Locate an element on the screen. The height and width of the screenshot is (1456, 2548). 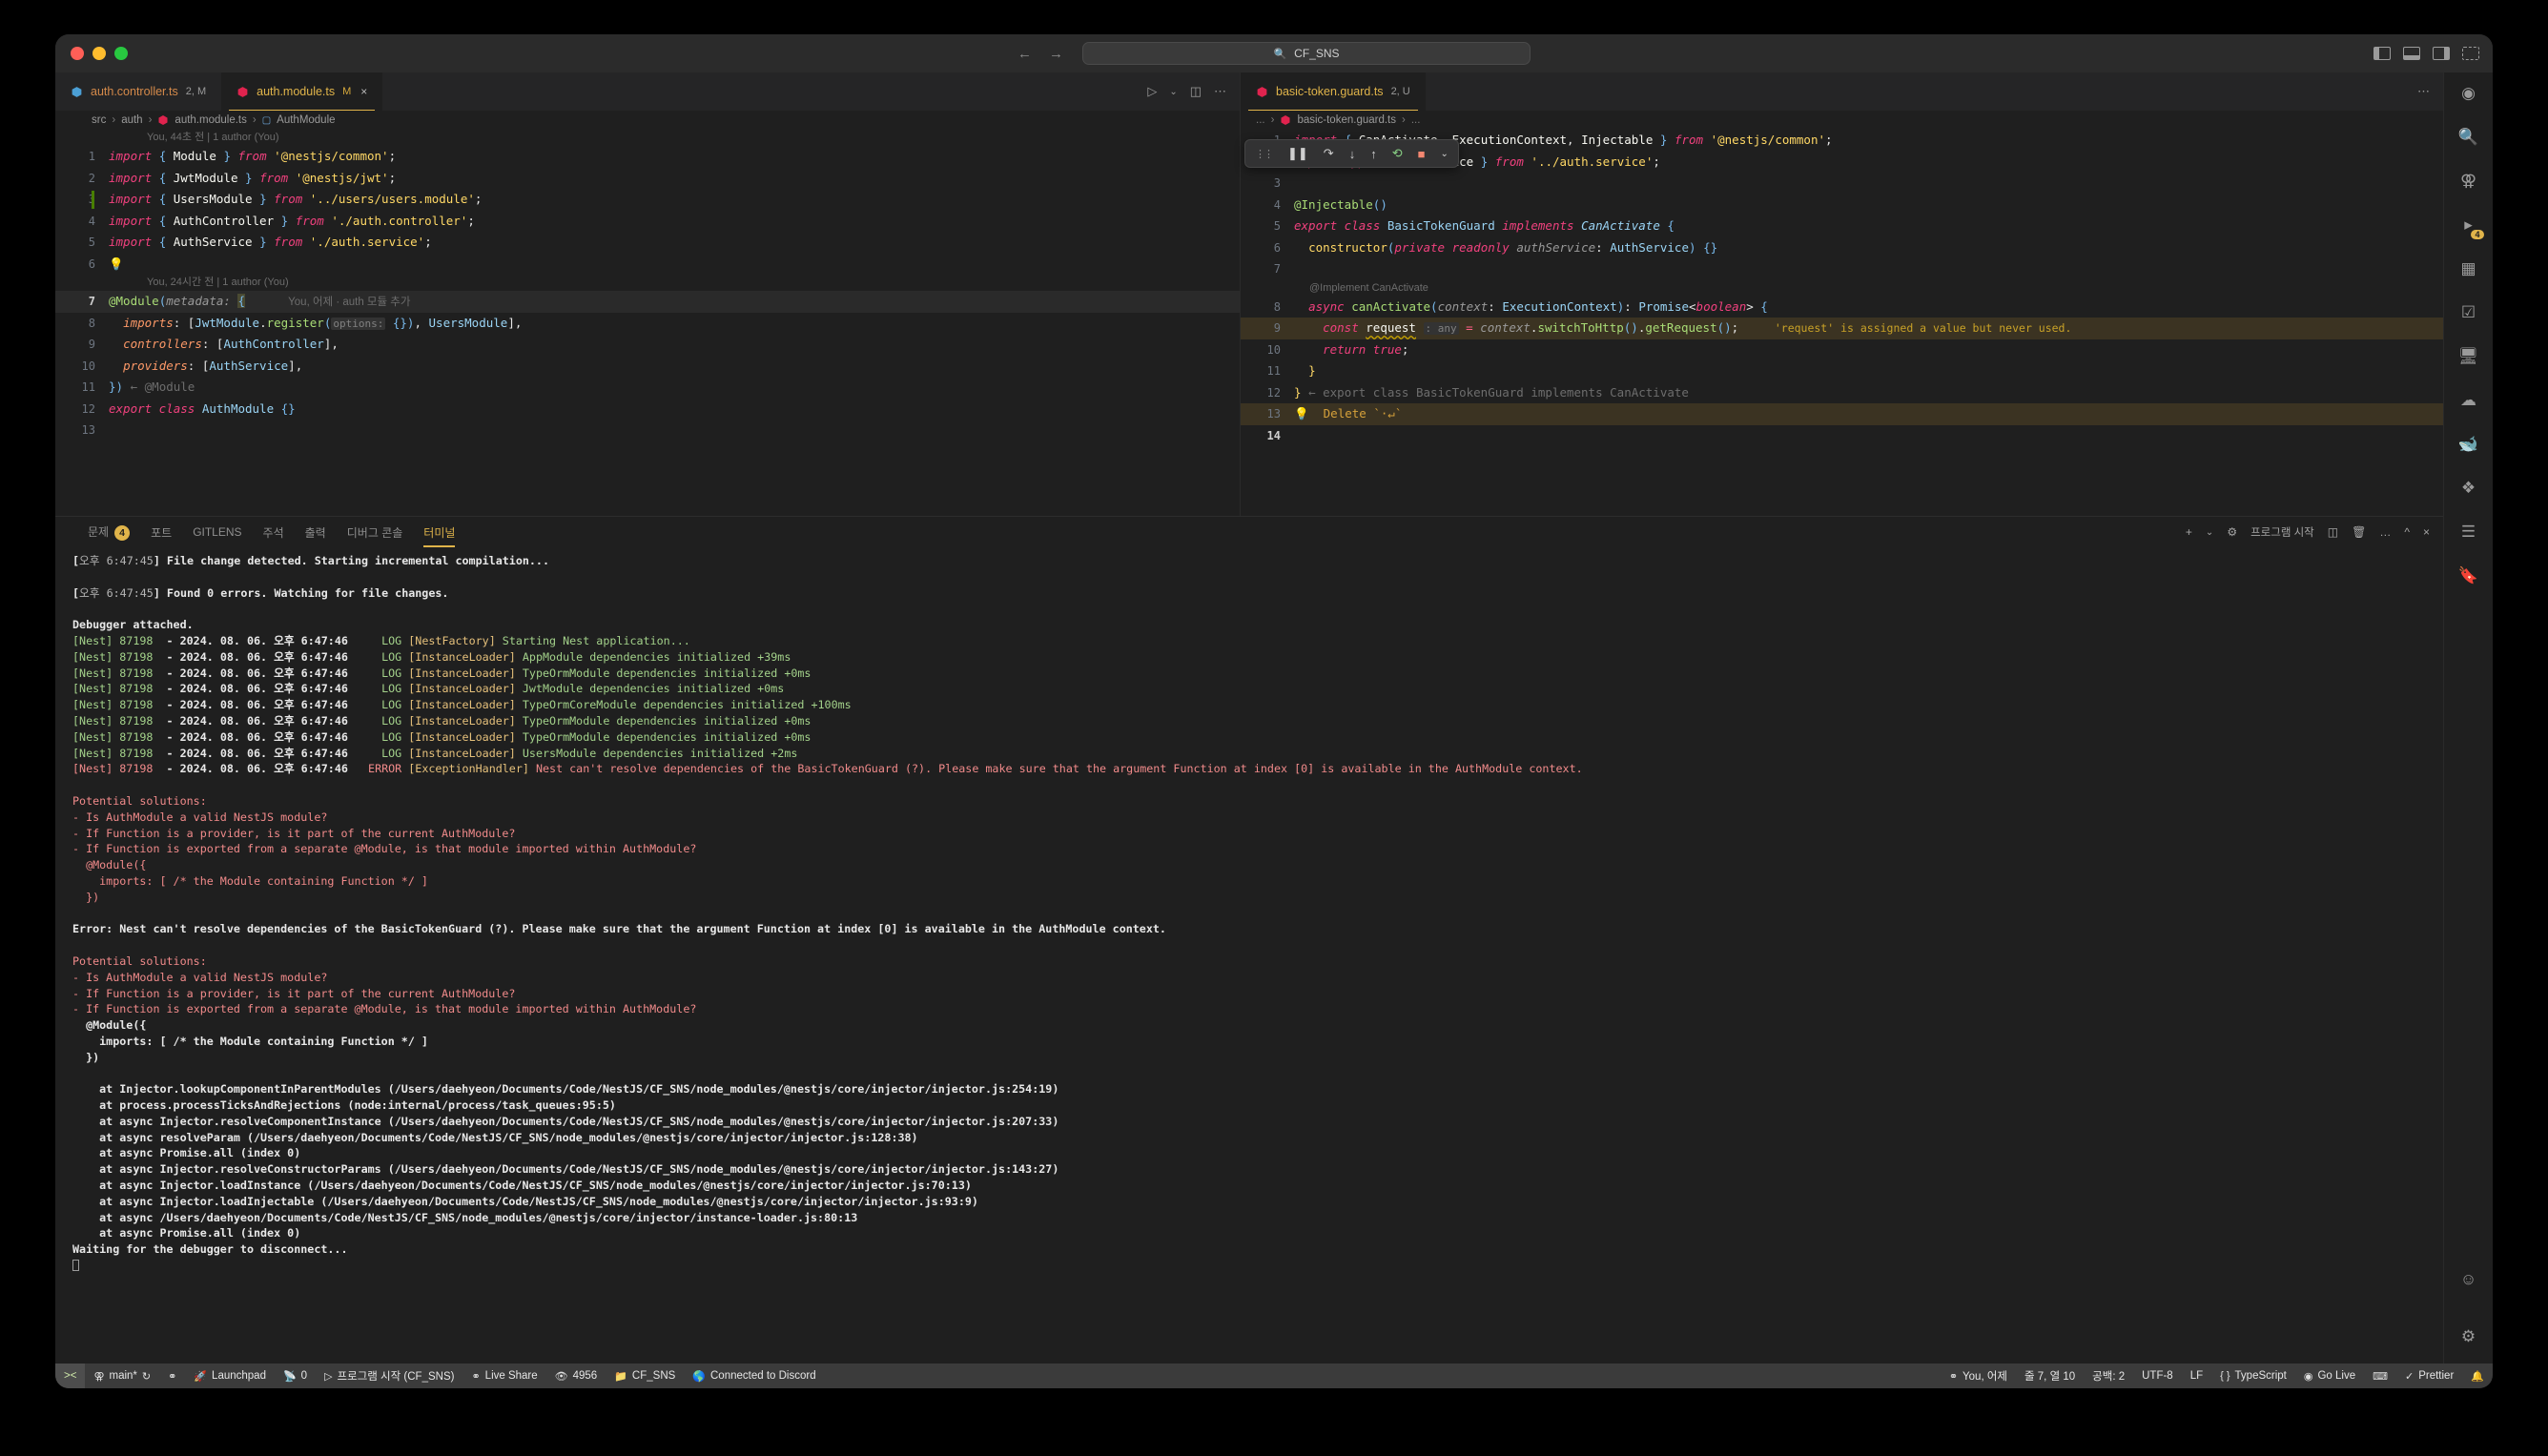
status-sync: ⚭ is located at coordinates (172, 1376).